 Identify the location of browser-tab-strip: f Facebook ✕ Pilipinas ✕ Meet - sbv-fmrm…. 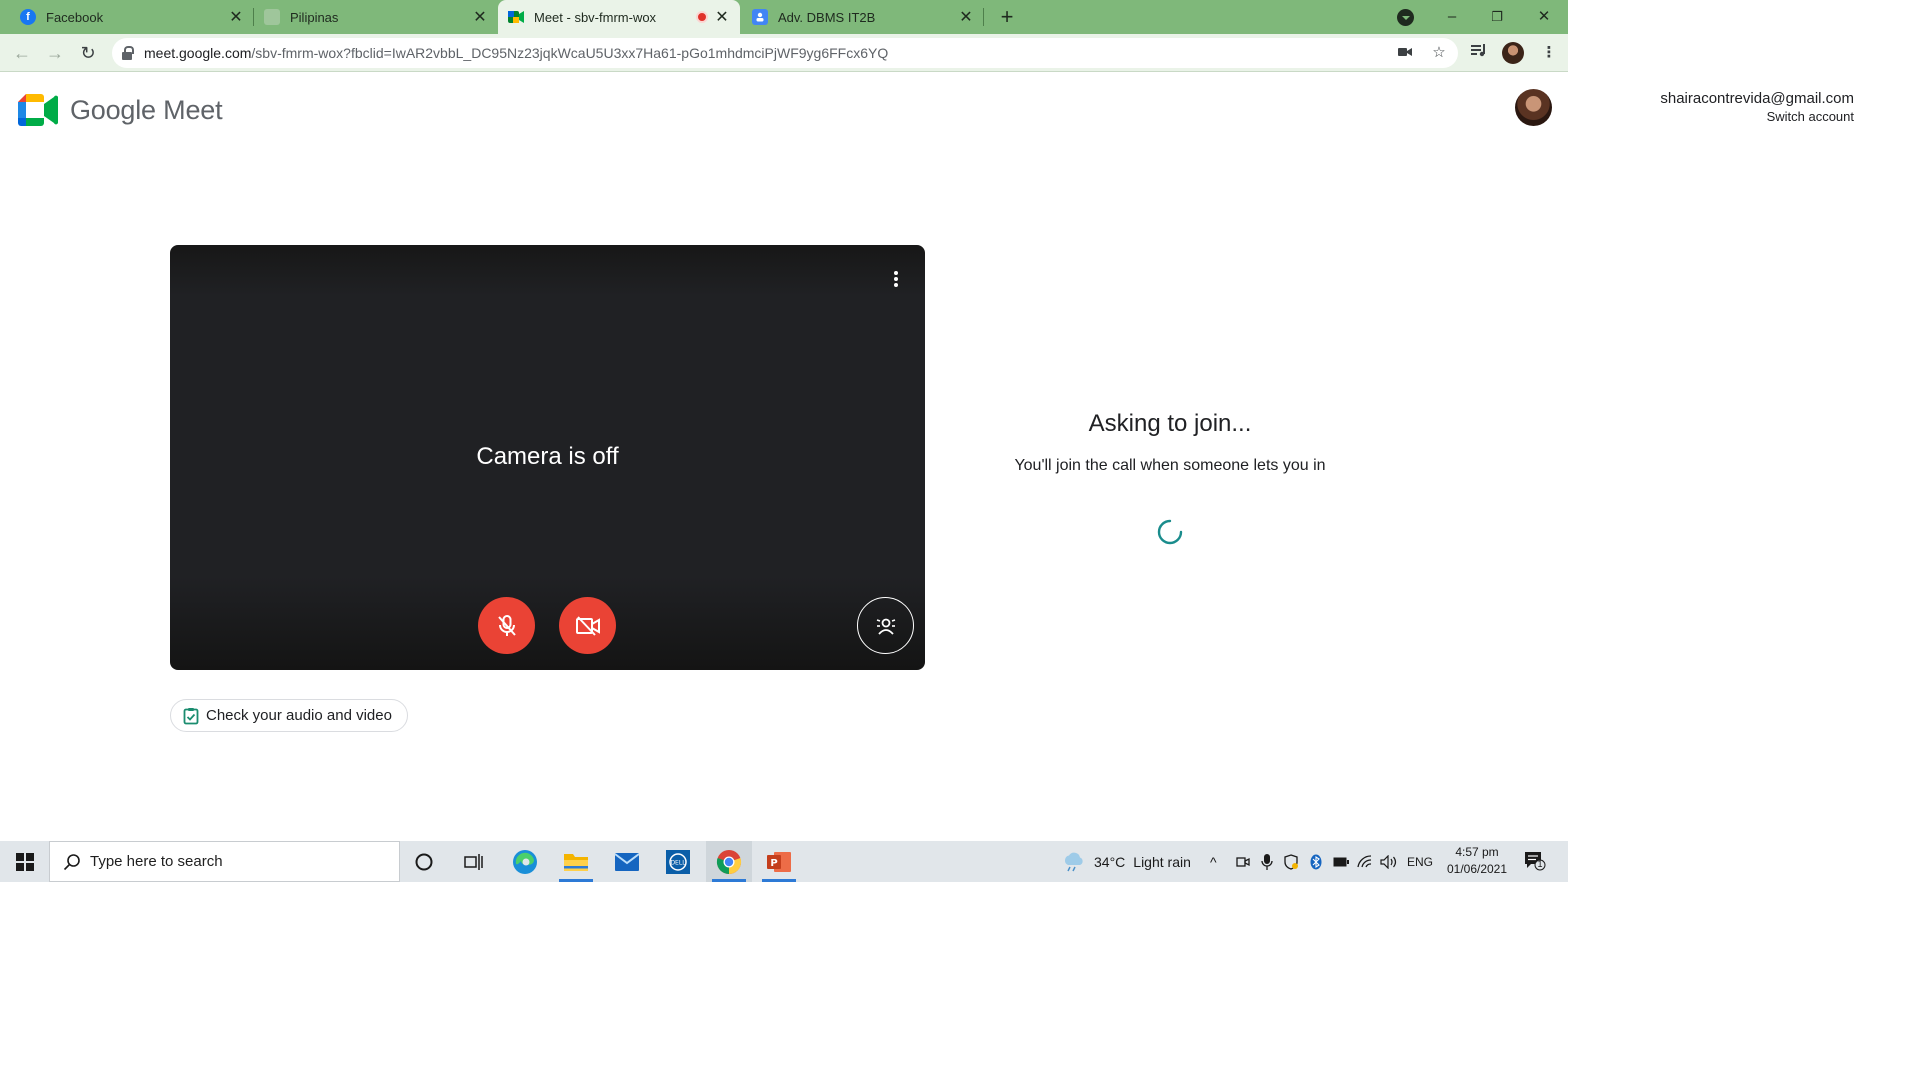
(784, 17).